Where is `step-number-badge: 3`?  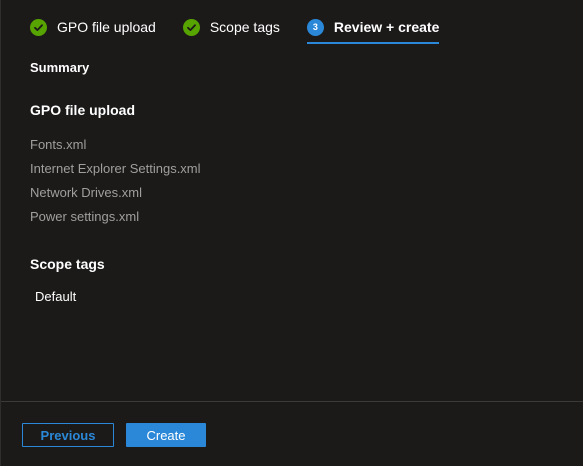
step-number-badge: 3 is located at coordinates (315, 27).